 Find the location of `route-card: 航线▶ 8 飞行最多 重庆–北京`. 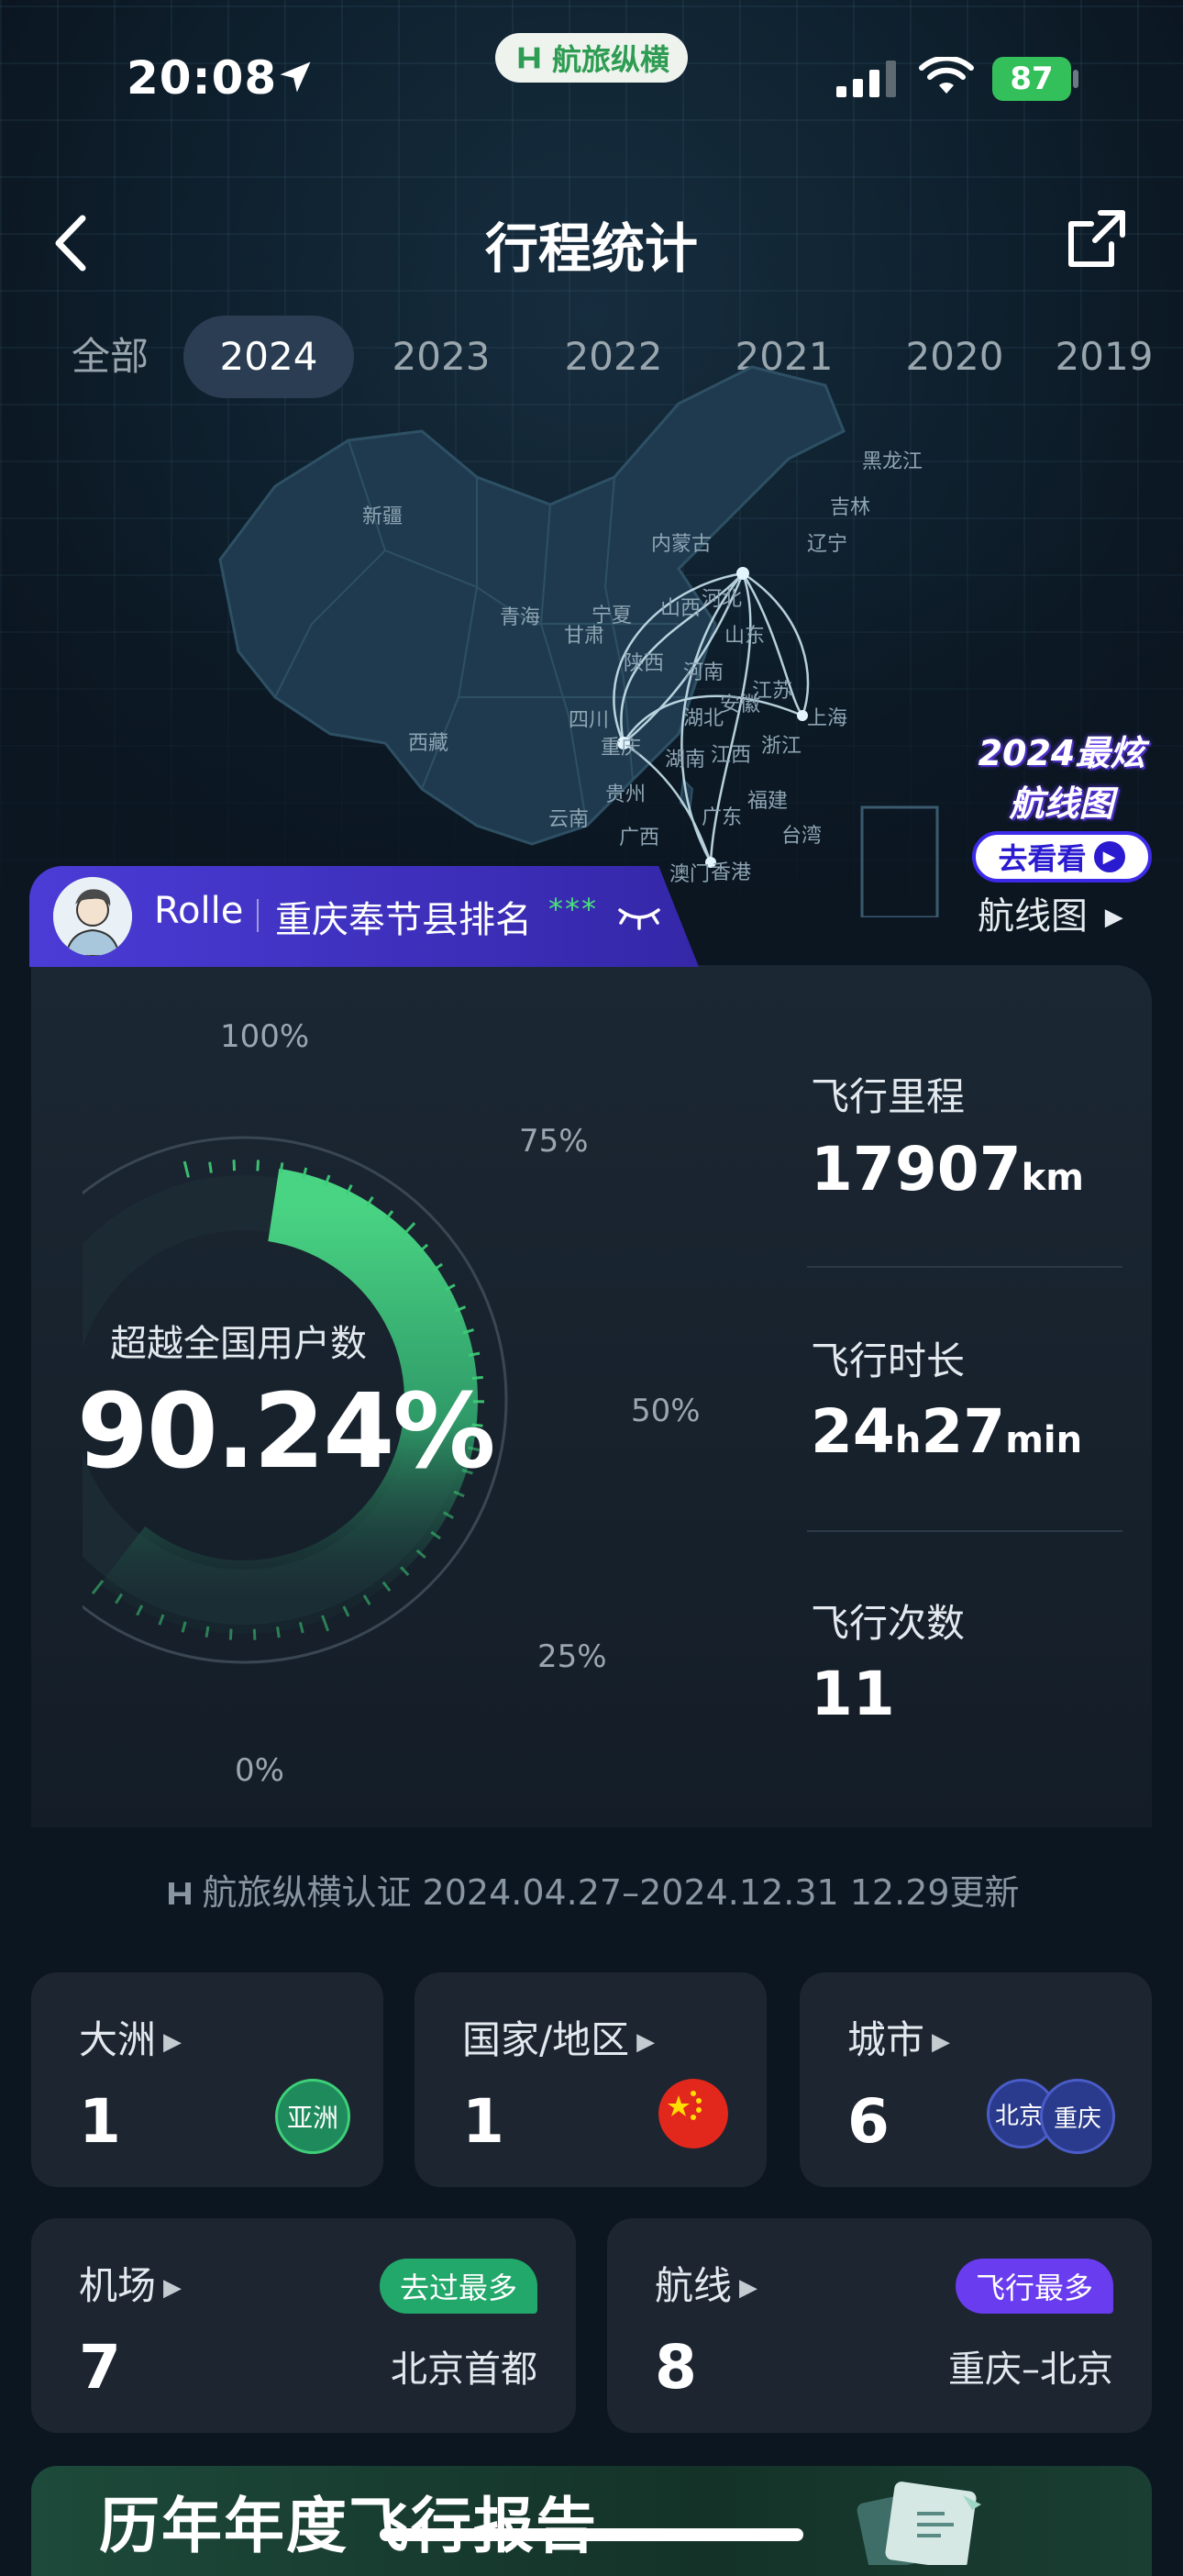

route-card: 航线▶ 8 飞行最多 重庆–北京 is located at coordinates (879, 2325).